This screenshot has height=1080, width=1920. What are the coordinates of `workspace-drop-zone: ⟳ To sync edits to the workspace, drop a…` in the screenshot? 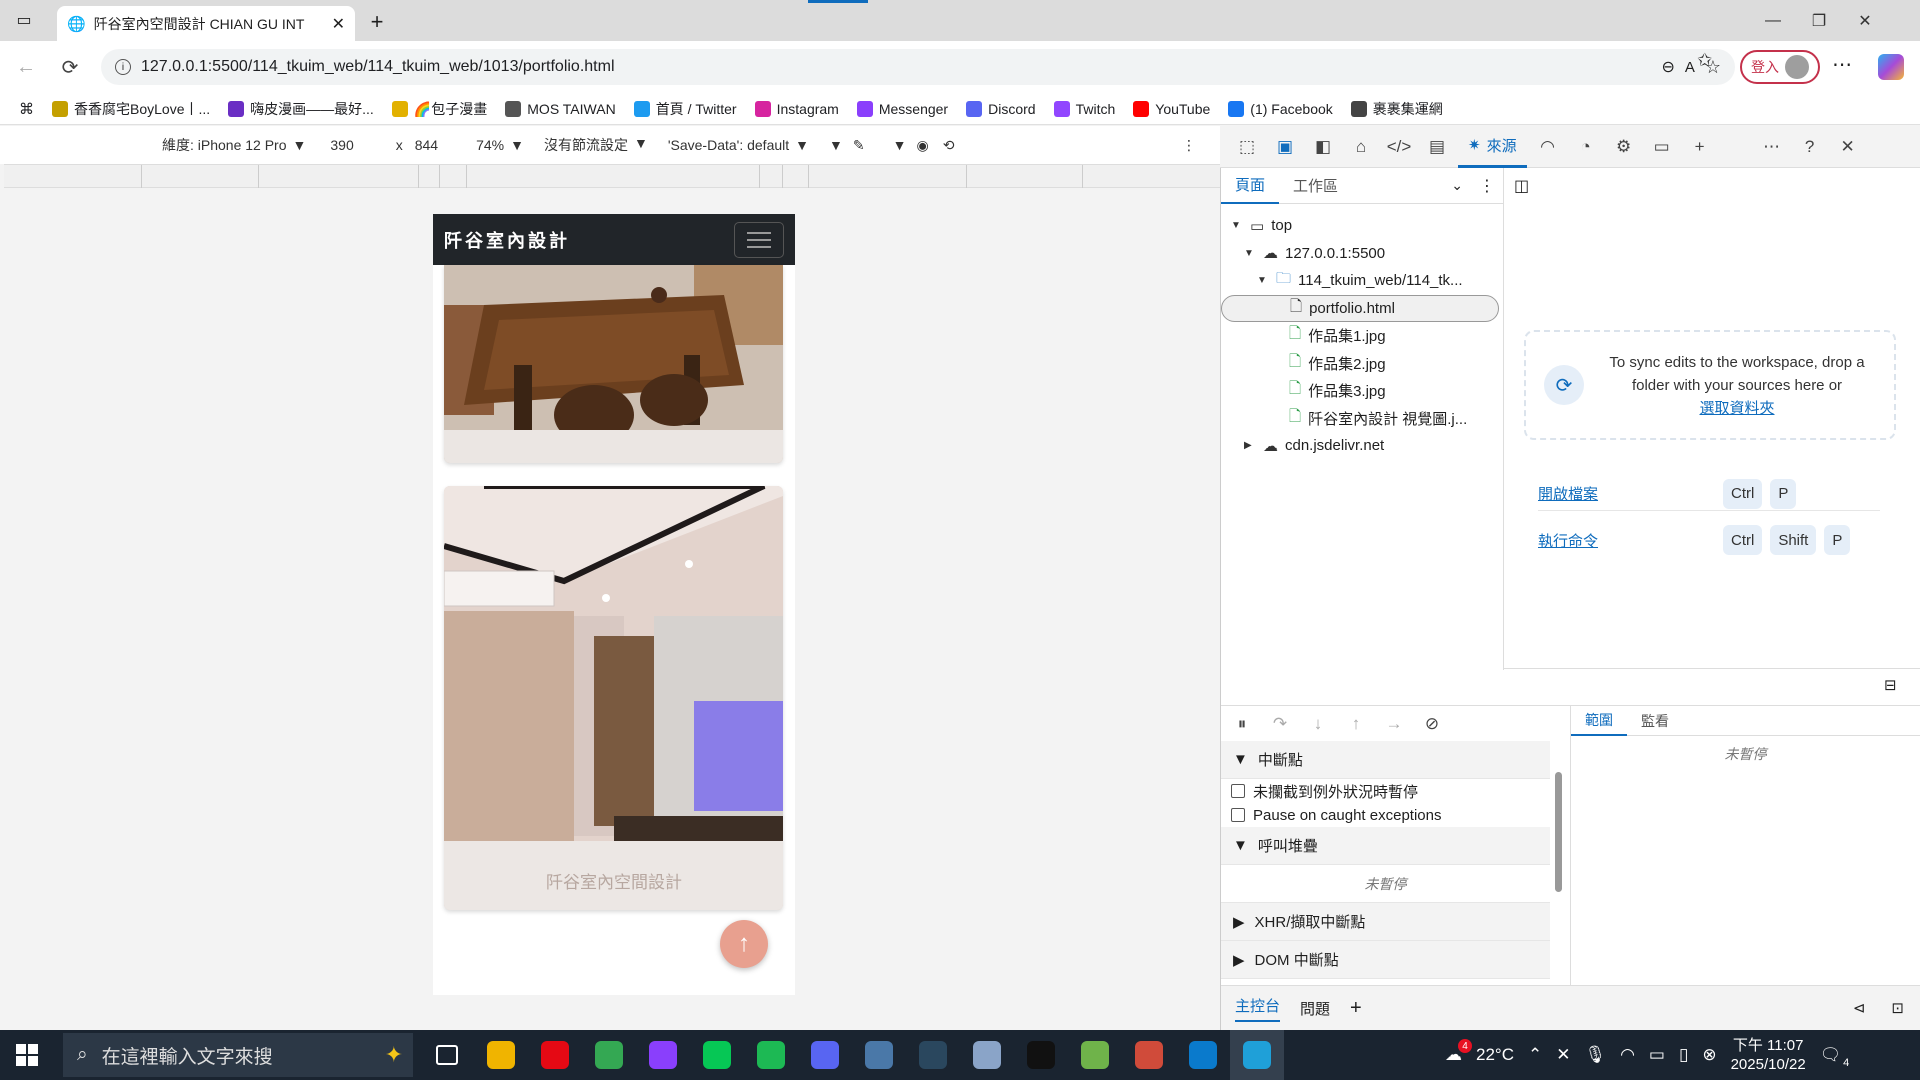 It's located at (1710, 385).